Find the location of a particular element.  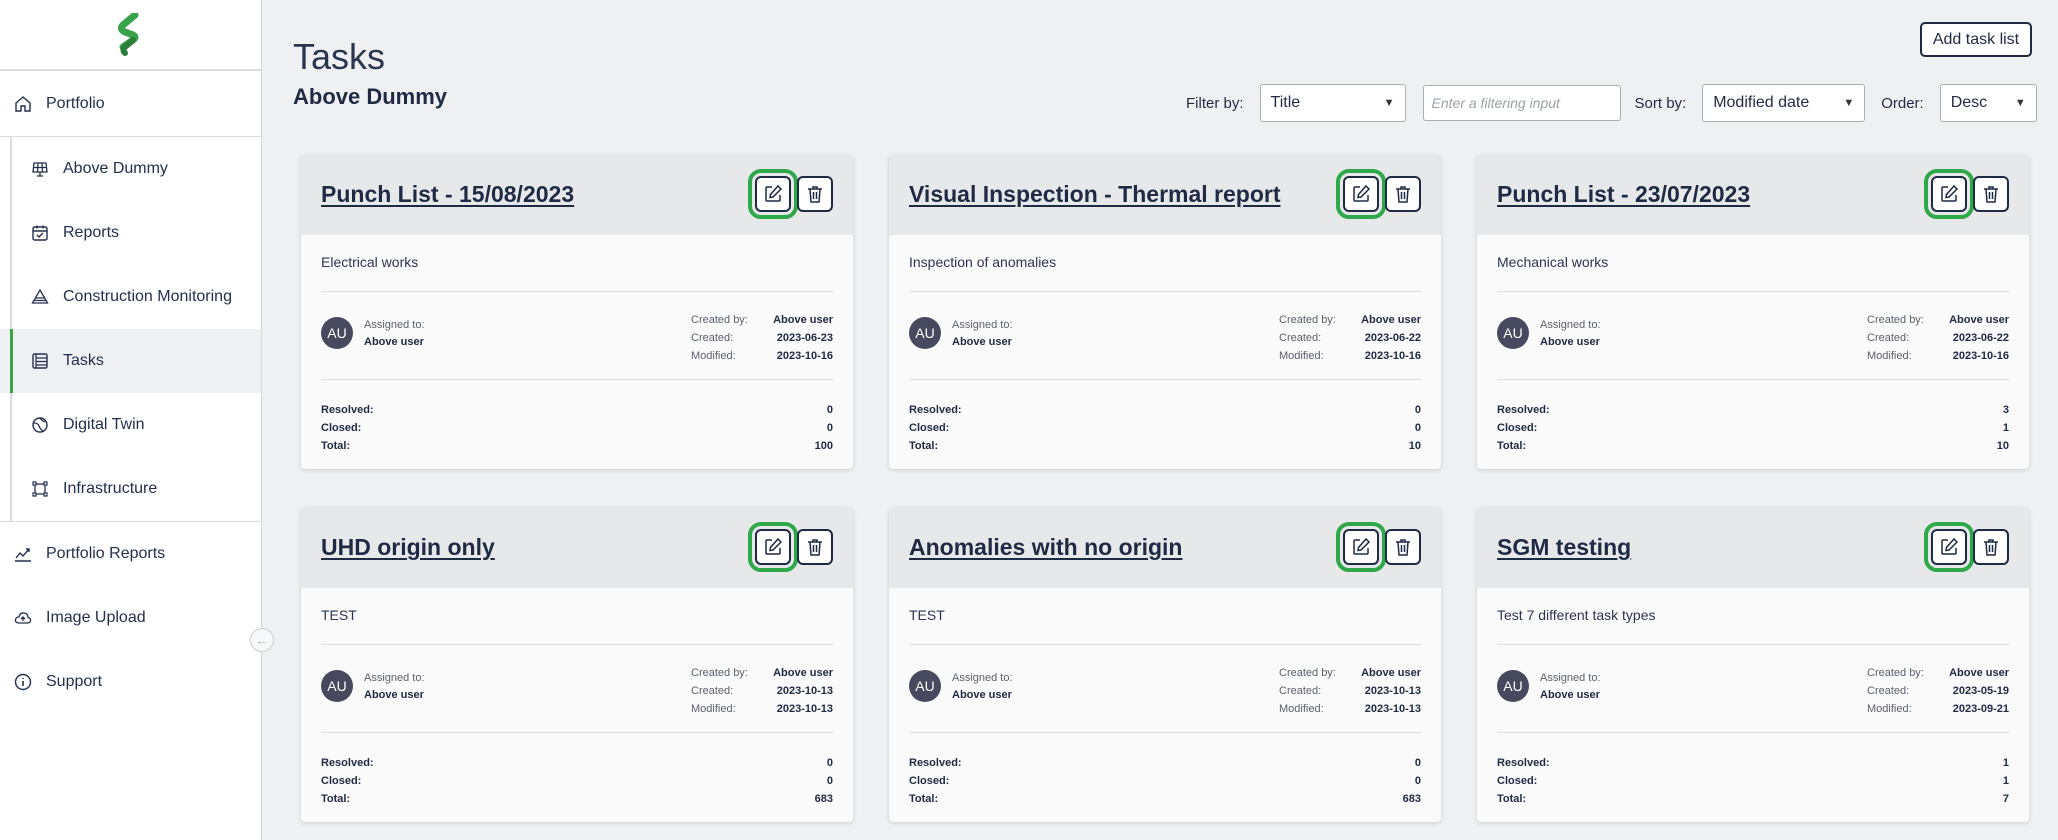

sidebar-item-label: Portfolio Reports is located at coordinates (106, 553).